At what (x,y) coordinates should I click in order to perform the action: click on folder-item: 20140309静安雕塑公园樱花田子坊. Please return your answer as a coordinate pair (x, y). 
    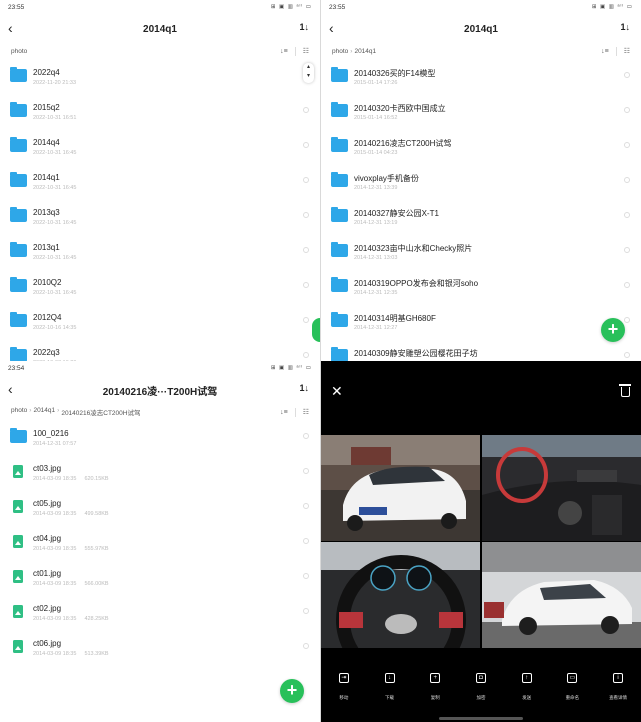
    Looking at the image, I should click on (481, 349).